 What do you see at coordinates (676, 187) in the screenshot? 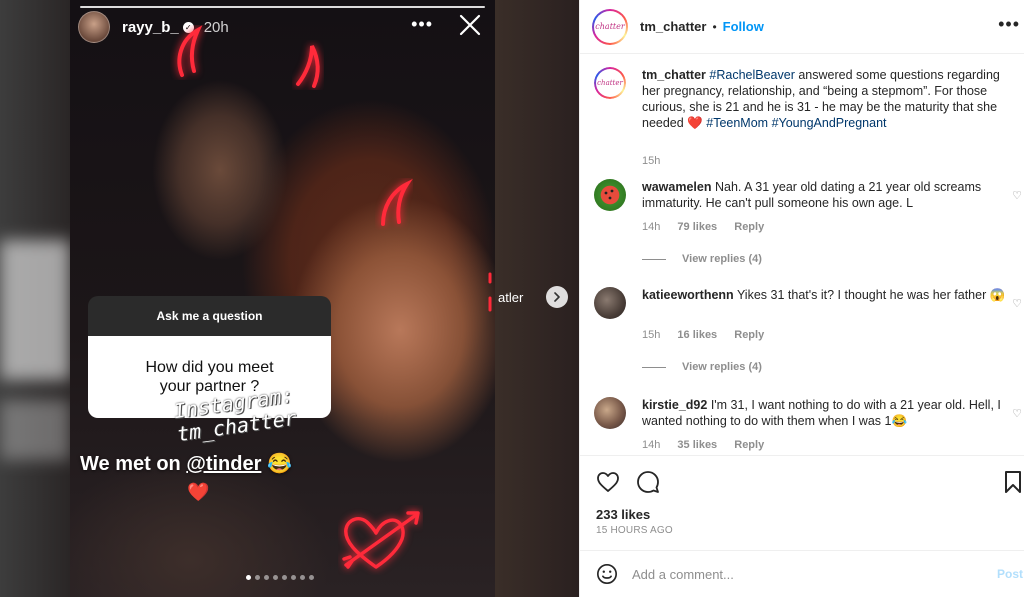
I see `comment-username: wawamelen` at bounding box center [676, 187].